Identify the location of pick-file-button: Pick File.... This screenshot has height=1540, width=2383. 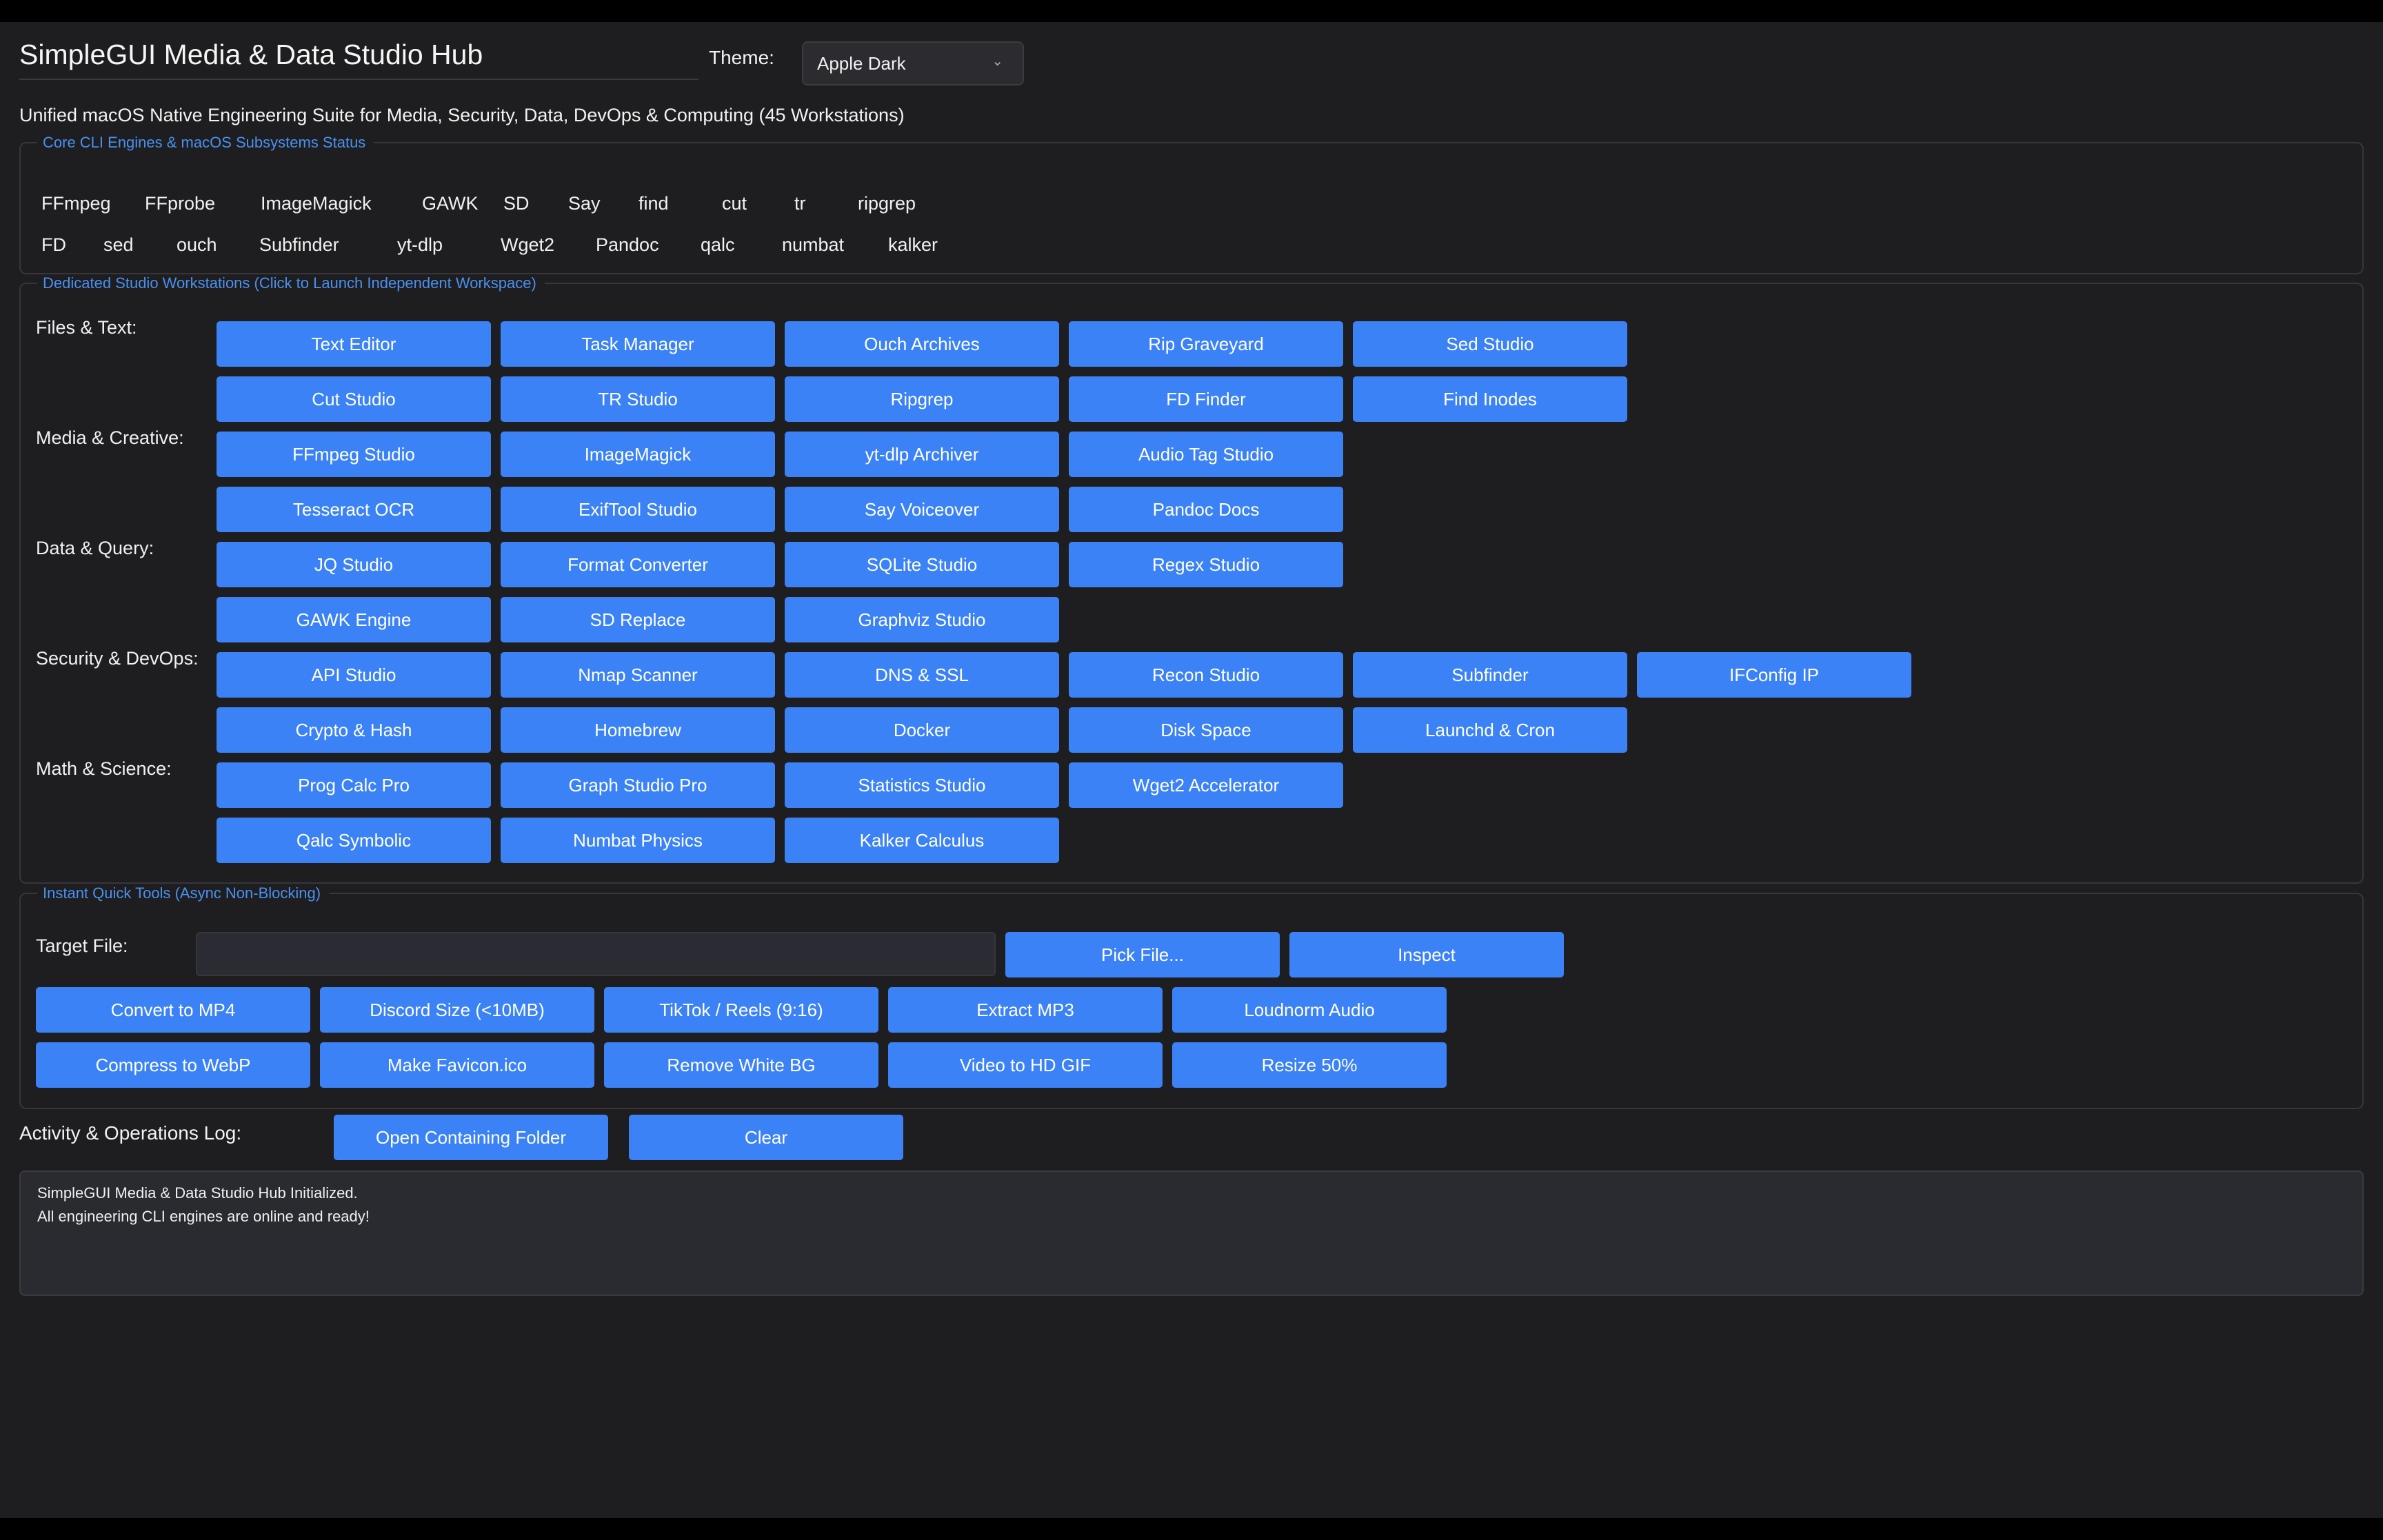
(1142, 955).